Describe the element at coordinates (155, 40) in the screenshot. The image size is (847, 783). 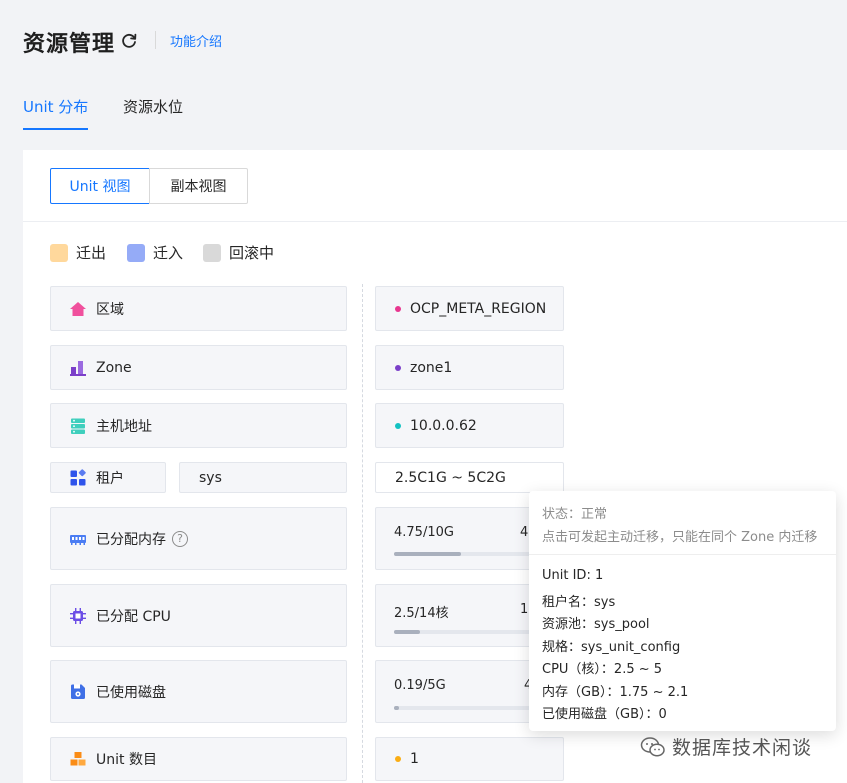
I see `title-divider` at that location.